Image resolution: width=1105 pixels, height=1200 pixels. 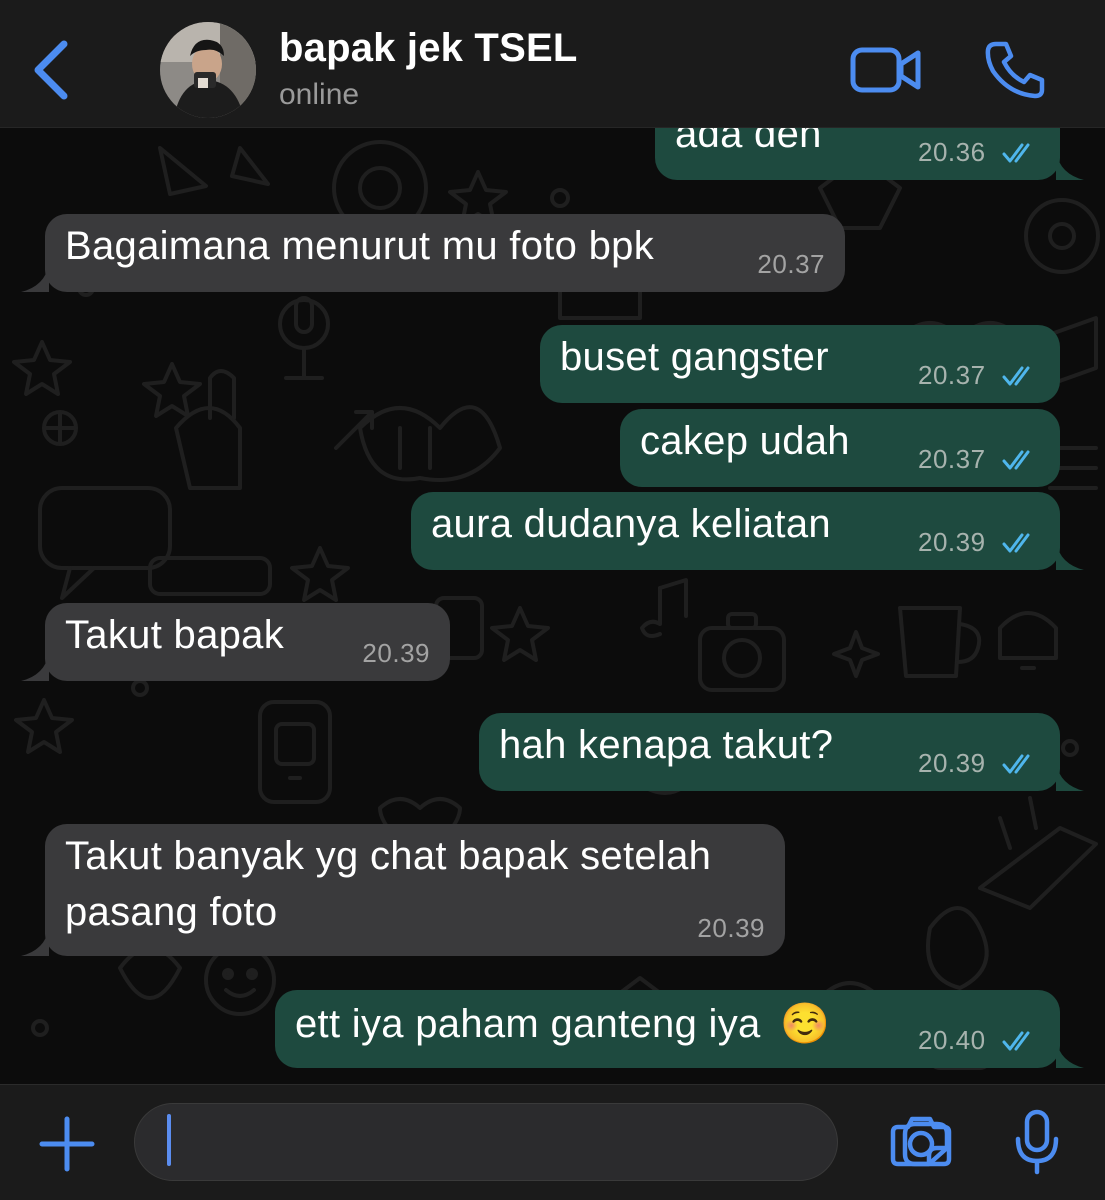 I want to click on attach-button, so click(x=67, y=1144).